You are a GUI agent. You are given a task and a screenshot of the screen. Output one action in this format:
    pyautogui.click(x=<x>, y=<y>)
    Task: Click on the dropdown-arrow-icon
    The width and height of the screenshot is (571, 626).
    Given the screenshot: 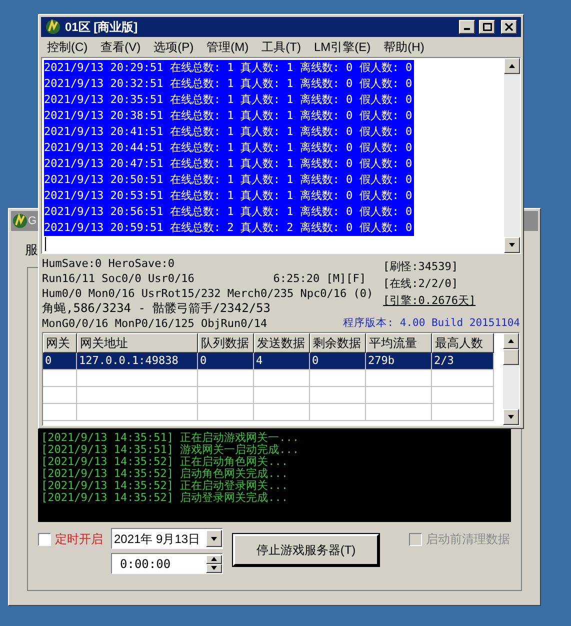 What is the action you would take?
    pyautogui.click(x=214, y=538)
    